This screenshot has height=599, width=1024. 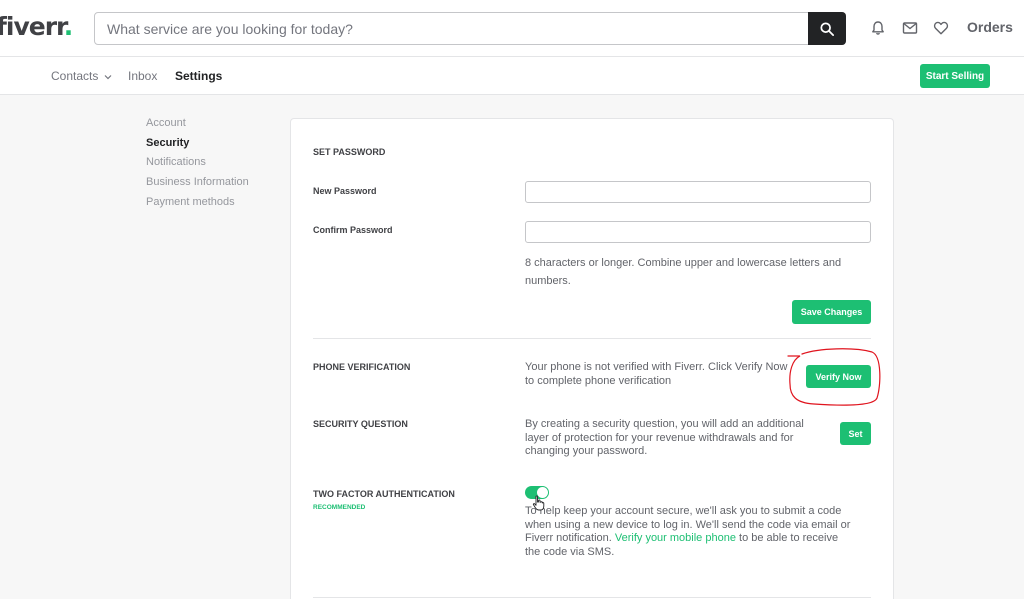 I want to click on bottom-divider, so click(x=592, y=597).